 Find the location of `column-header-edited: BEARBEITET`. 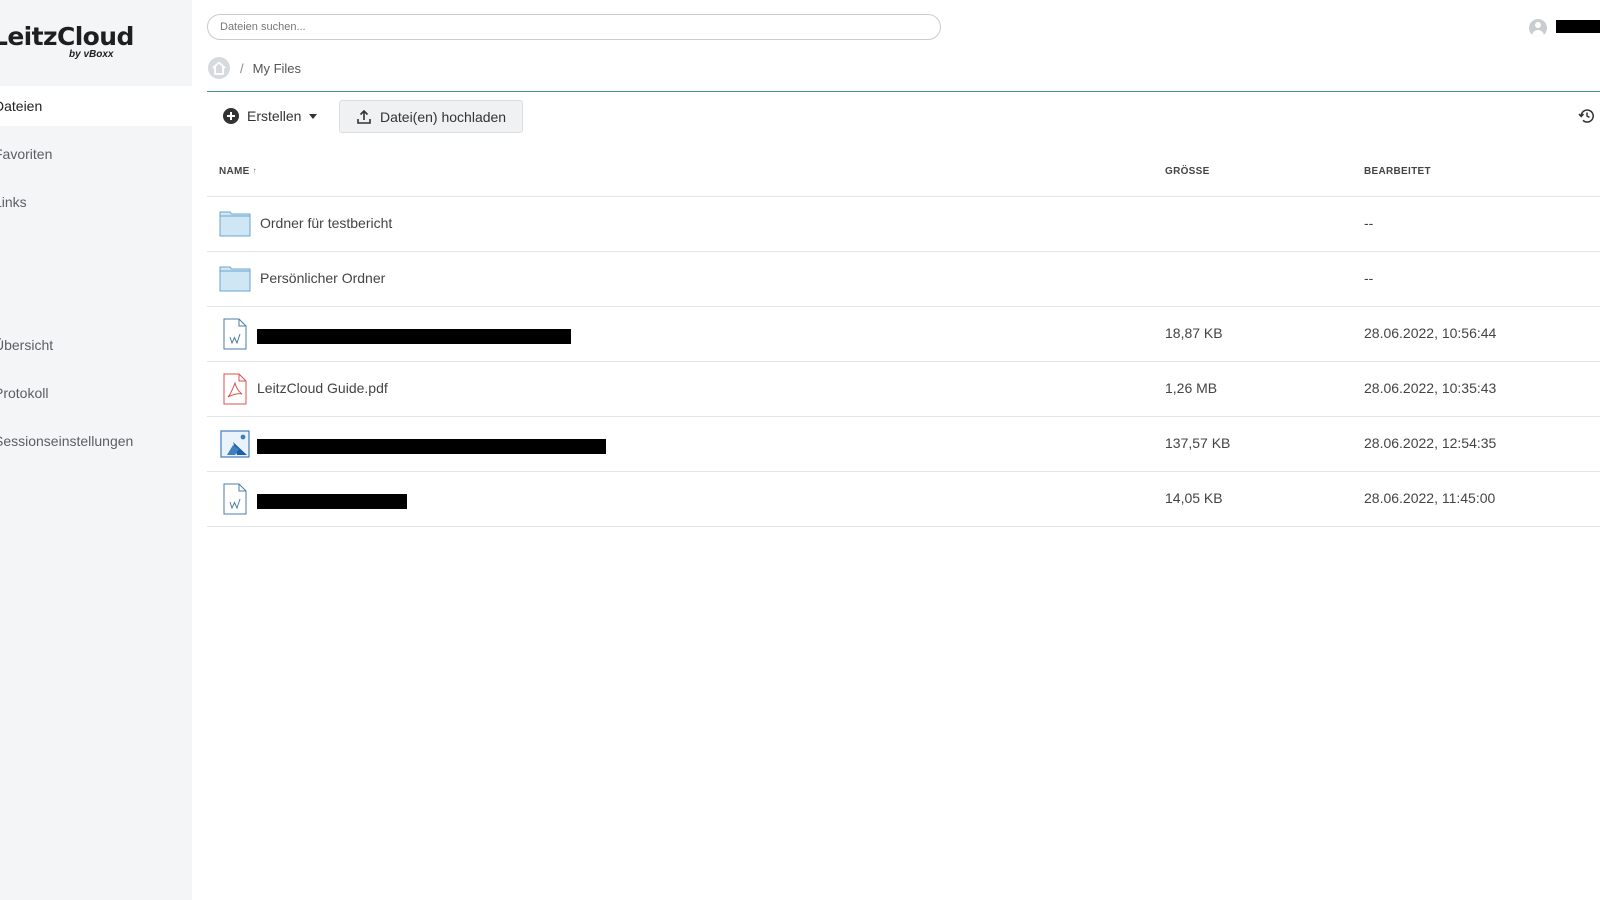

column-header-edited: BEARBEITET is located at coordinates (1397, 171).